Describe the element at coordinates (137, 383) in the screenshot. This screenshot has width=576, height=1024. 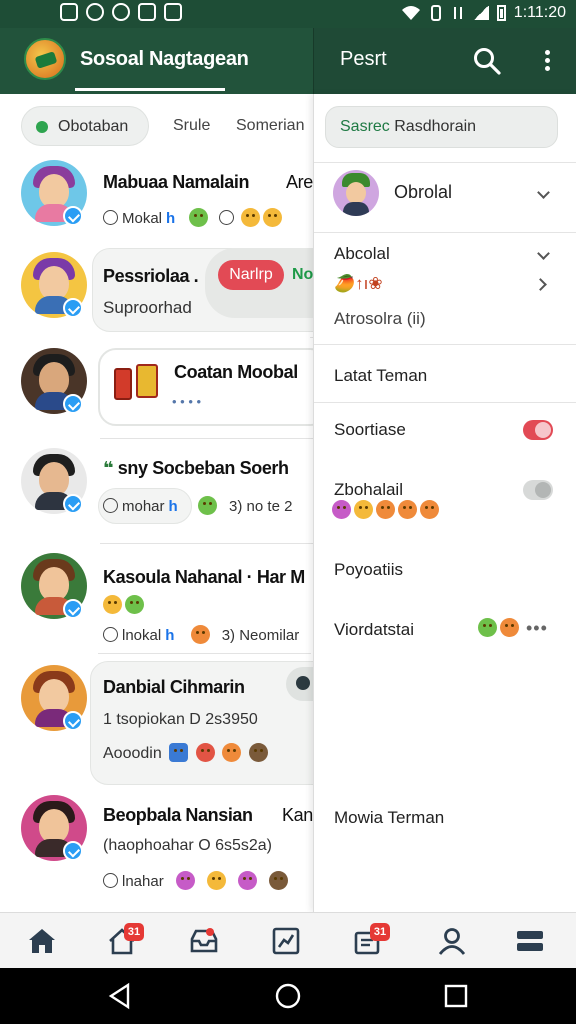
I see `gift-icon` at that location.